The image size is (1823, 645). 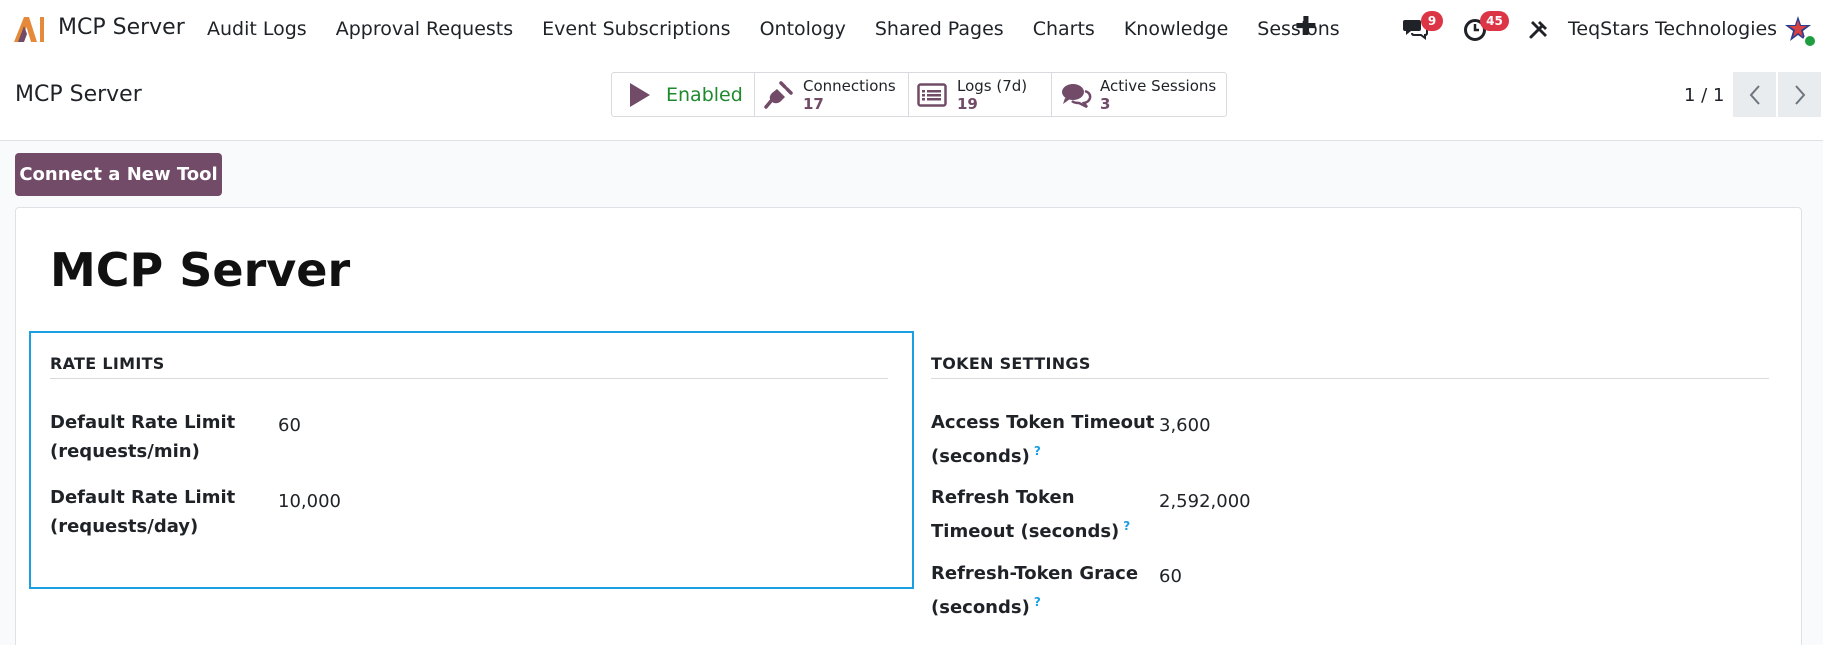 I want to click on connections-label: Connections, so click(x=849, y=85).